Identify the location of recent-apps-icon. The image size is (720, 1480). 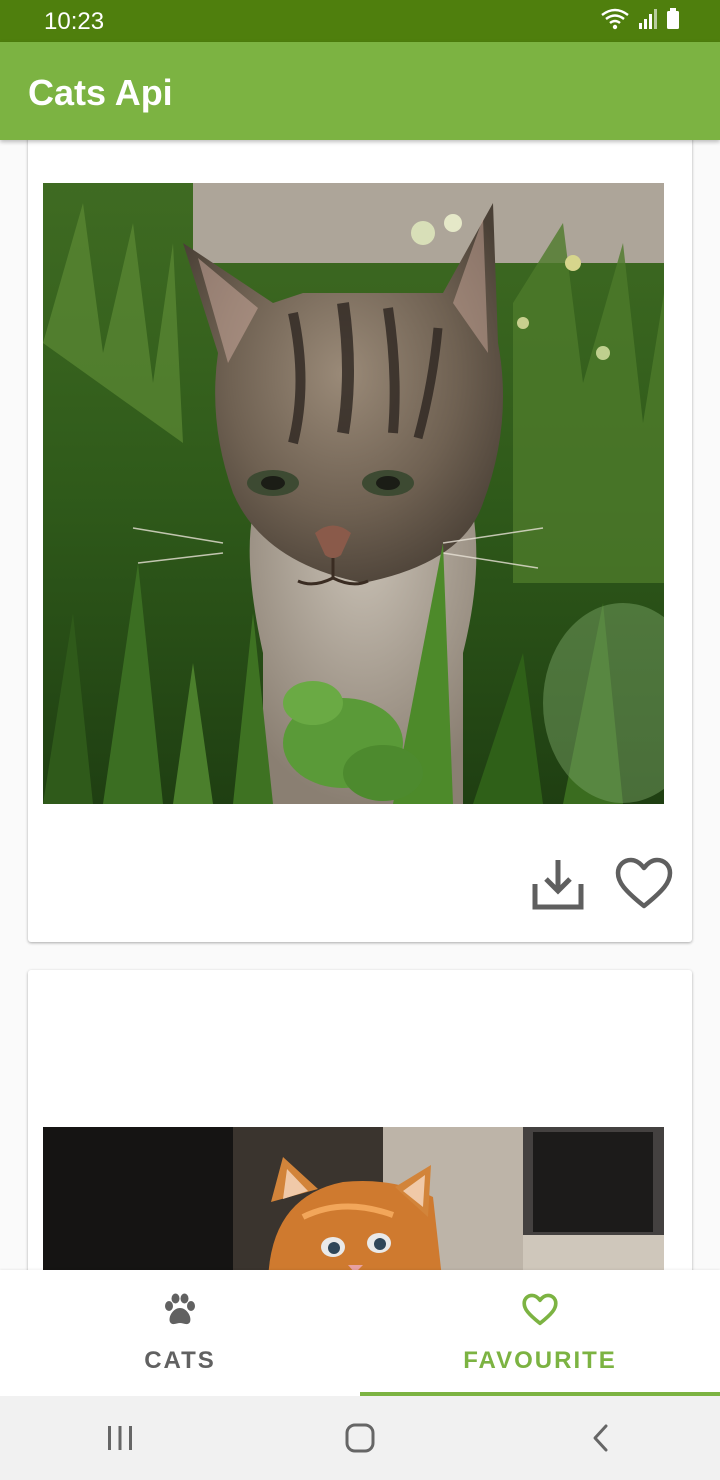
(120, 1438).